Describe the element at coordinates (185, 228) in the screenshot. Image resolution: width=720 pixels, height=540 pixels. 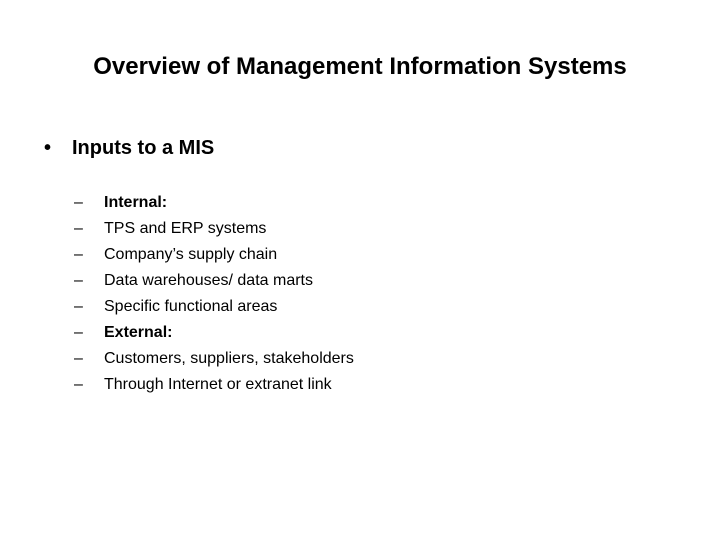
I see `sub-item-text: TPS and ERP systems` at that location.